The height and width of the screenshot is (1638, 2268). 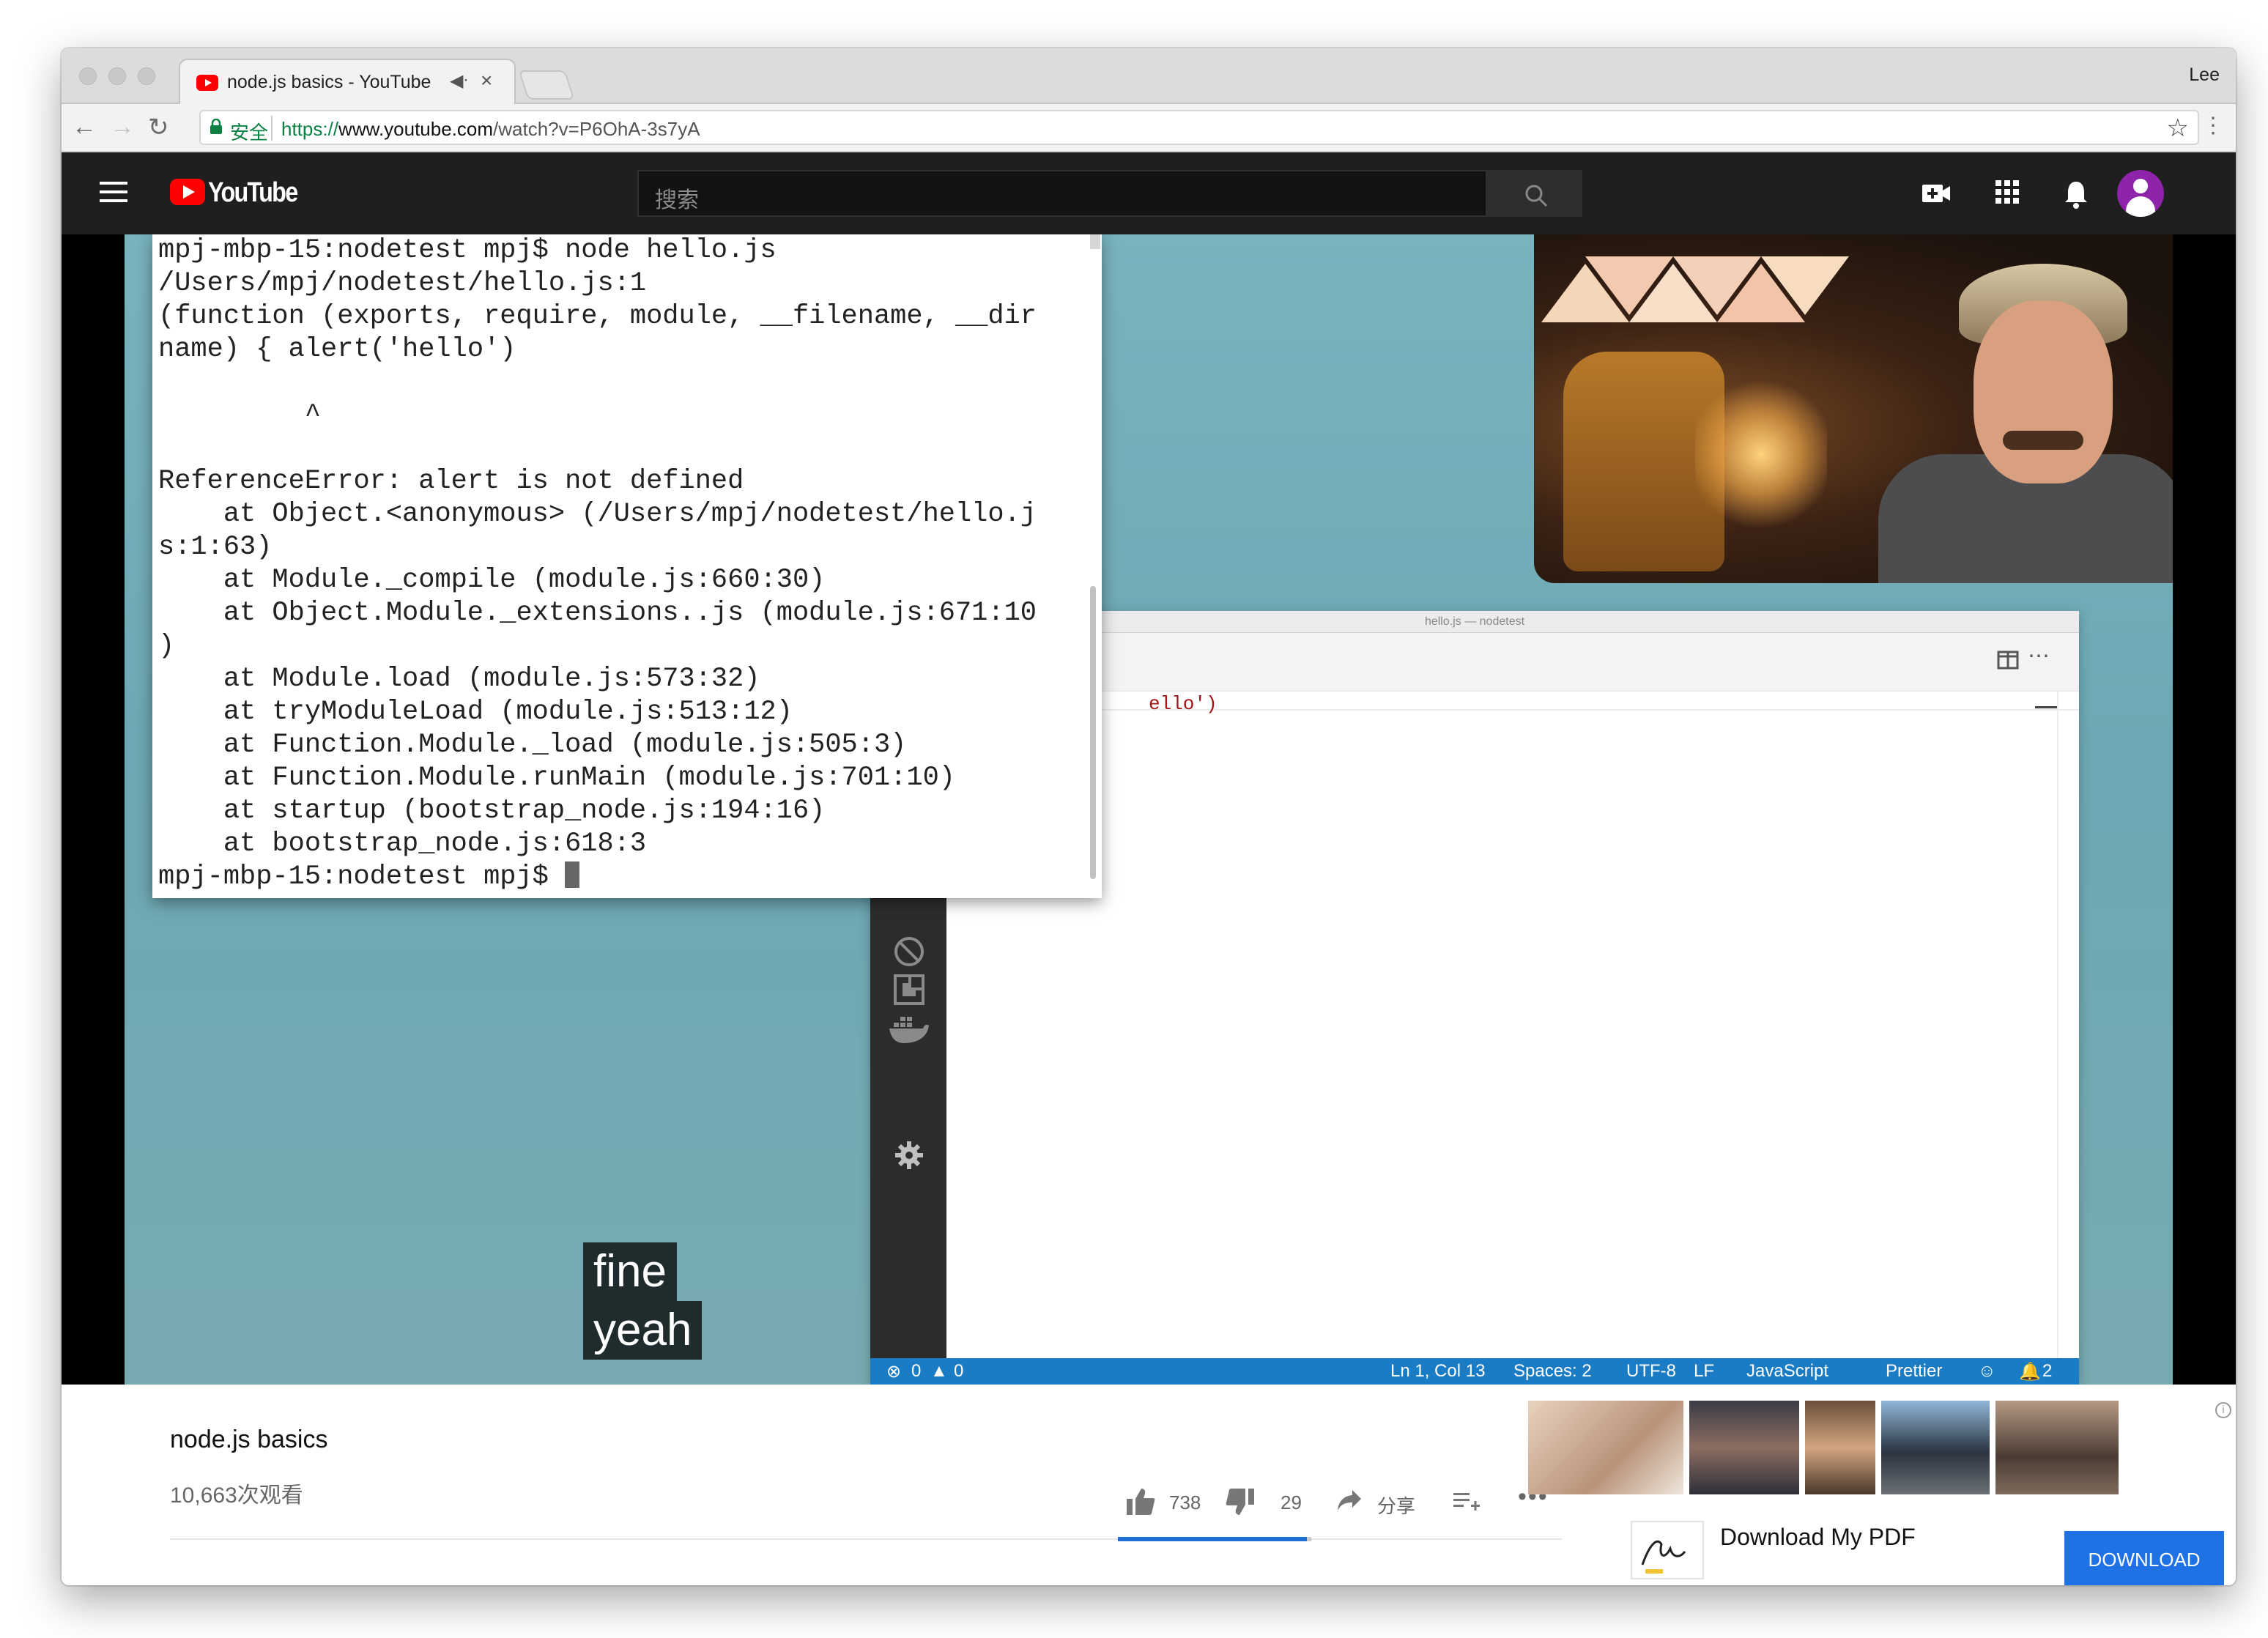 I want to click on tab-youtube: node.js basics - YouTube ◀ᐧ ×, so click(x=347, y=81).